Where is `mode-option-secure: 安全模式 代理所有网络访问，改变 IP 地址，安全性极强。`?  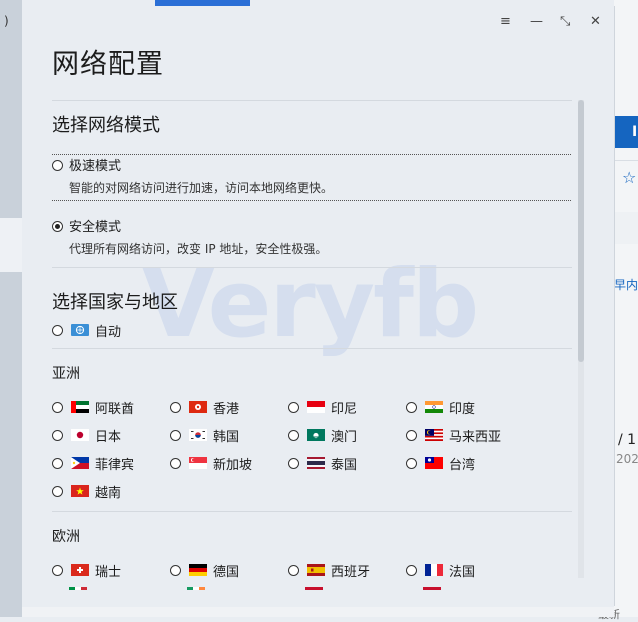
mode-option-secure: 安全模式 代理所有网络访问，改变 IP 地址，安全性极强。 is located at coordinates (312, 236).